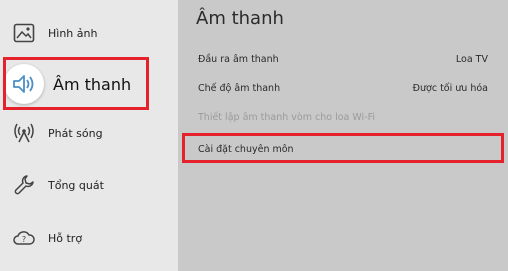 The width and height of the screenshot is (508, 271). I want to click on sidebar-item-picture: Hình ảnh, so click(89, 33).